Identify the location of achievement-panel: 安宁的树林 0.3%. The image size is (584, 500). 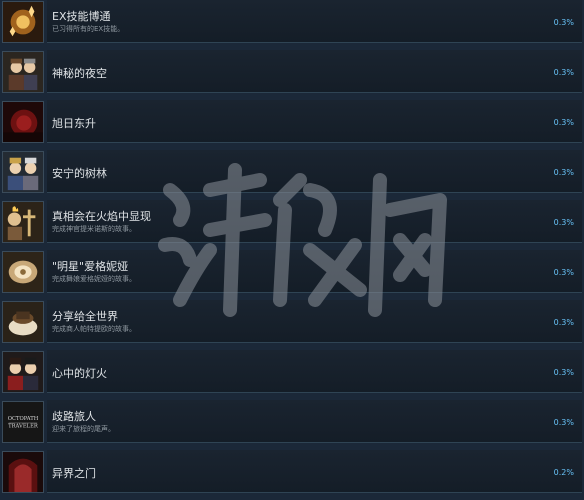
(314, 171).